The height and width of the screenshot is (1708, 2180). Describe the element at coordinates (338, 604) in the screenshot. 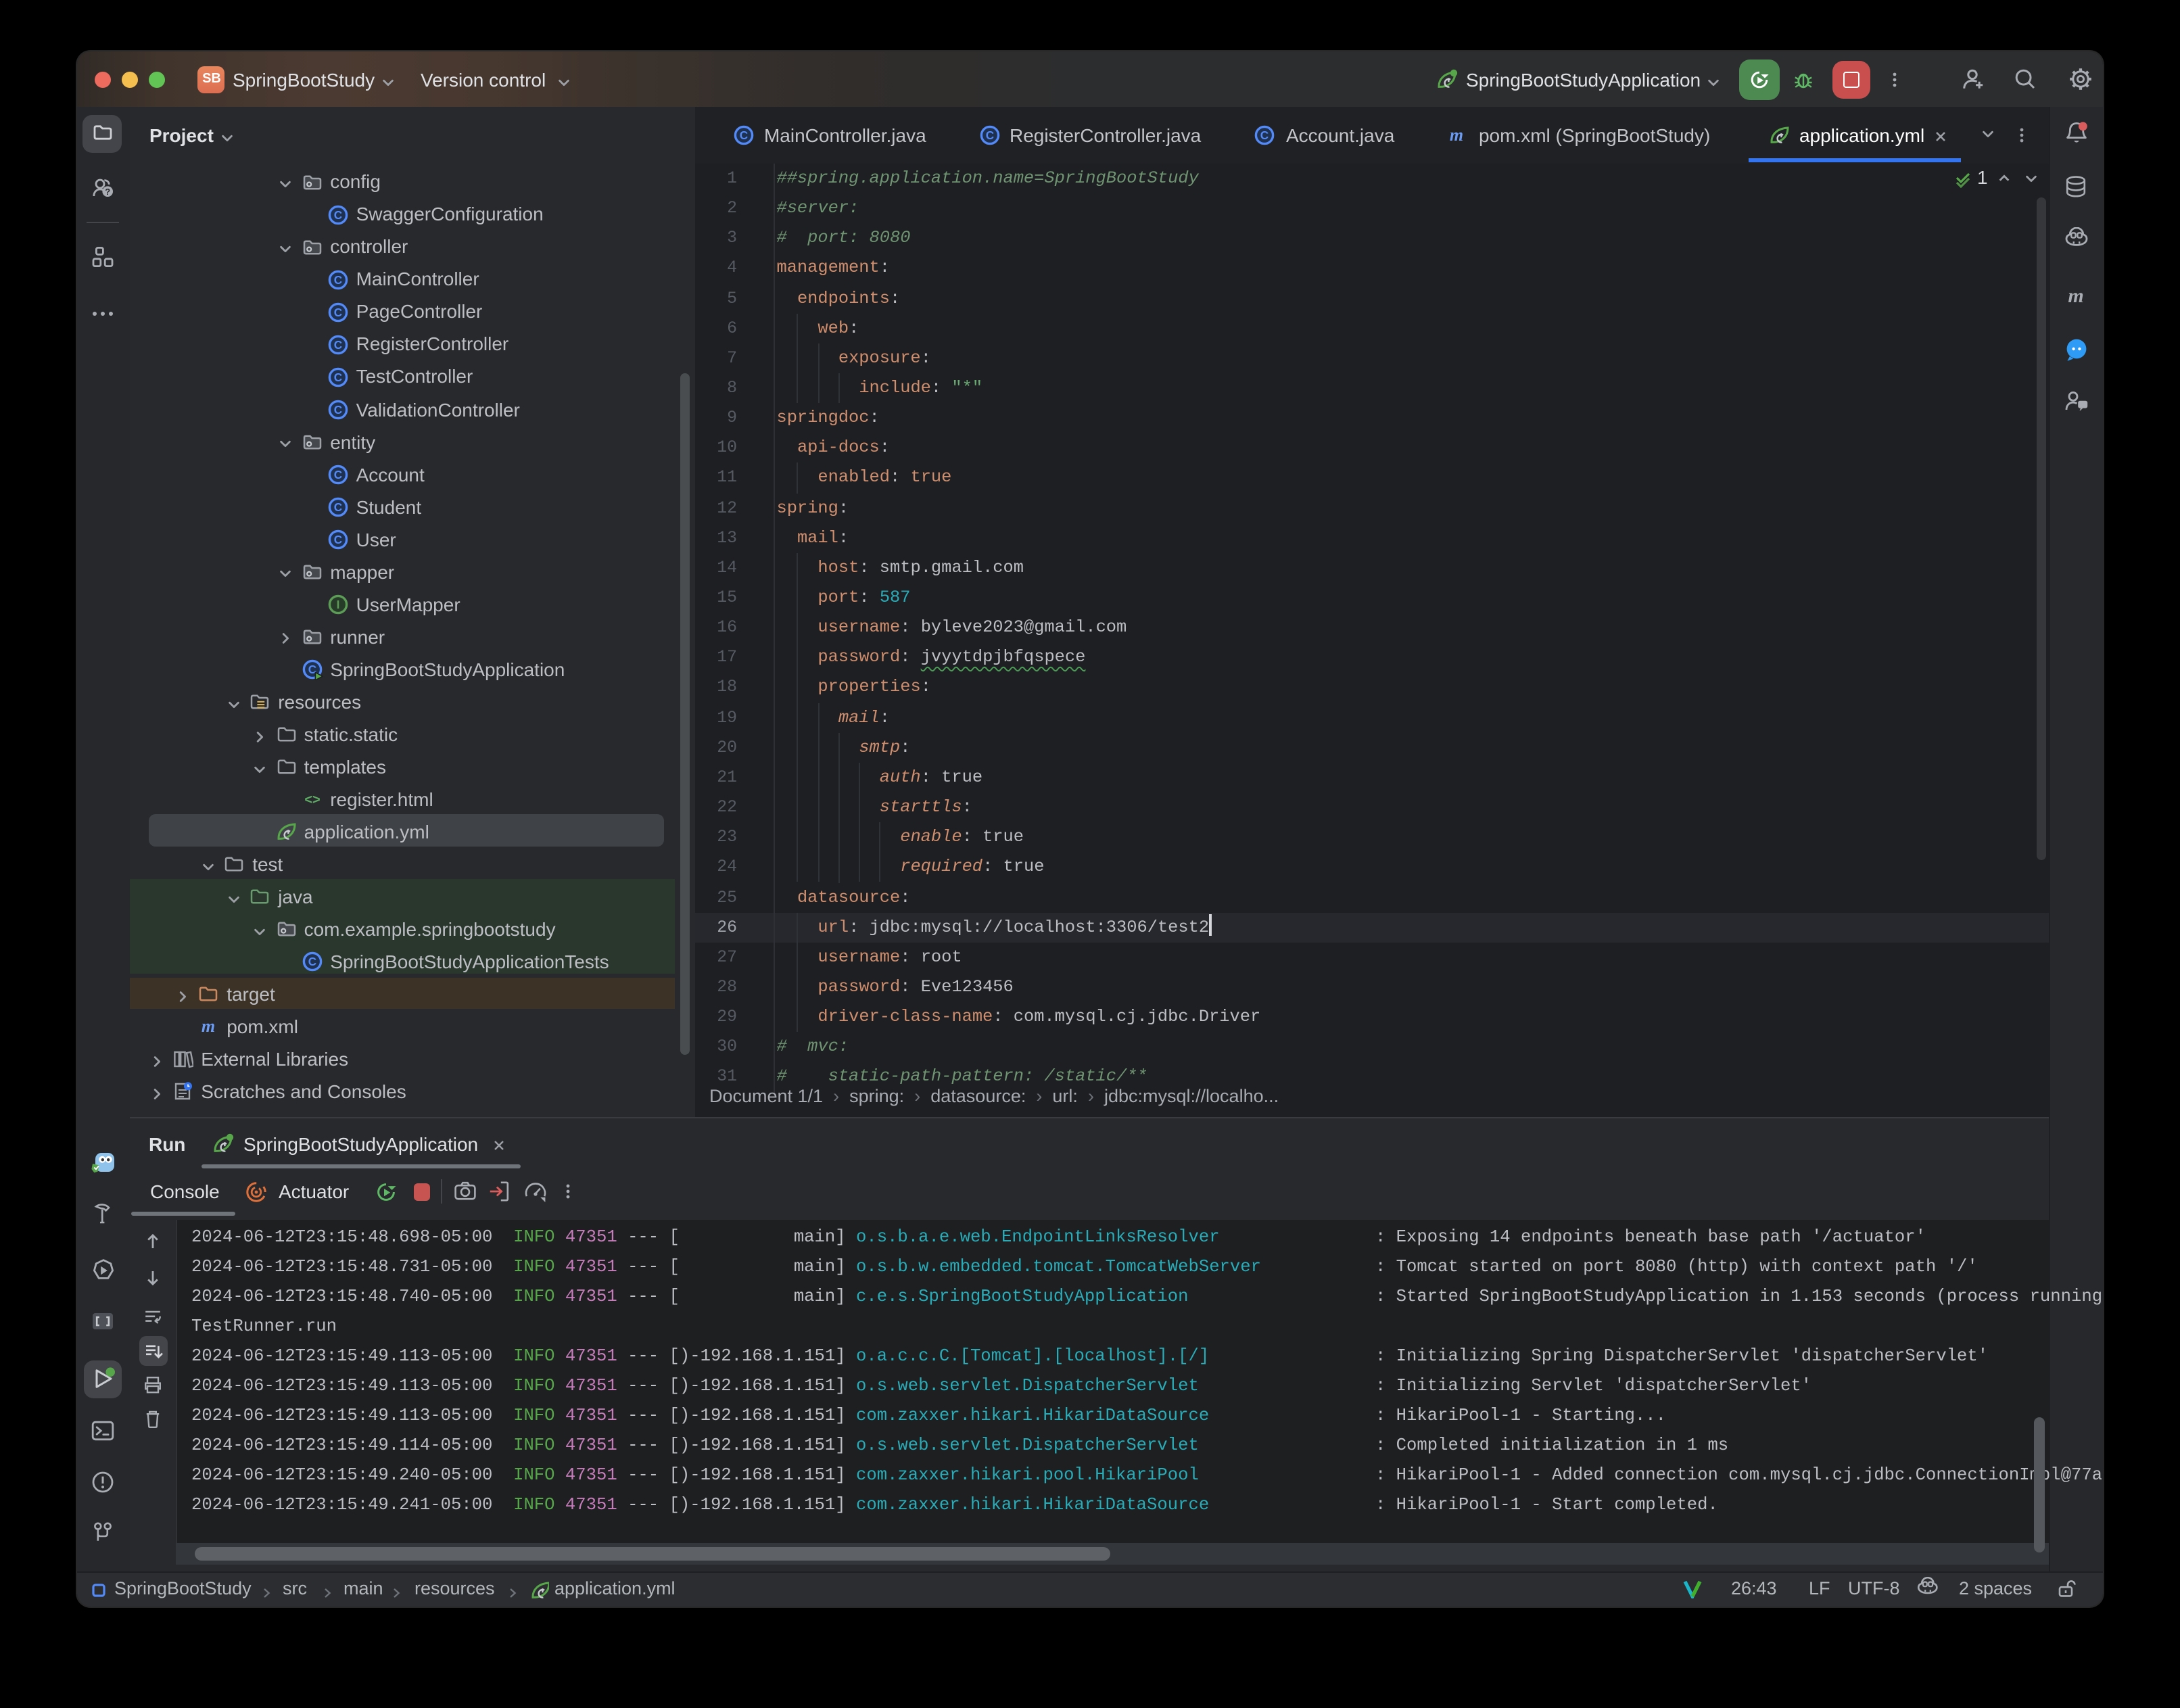

I see `svg-text: I` at that location.